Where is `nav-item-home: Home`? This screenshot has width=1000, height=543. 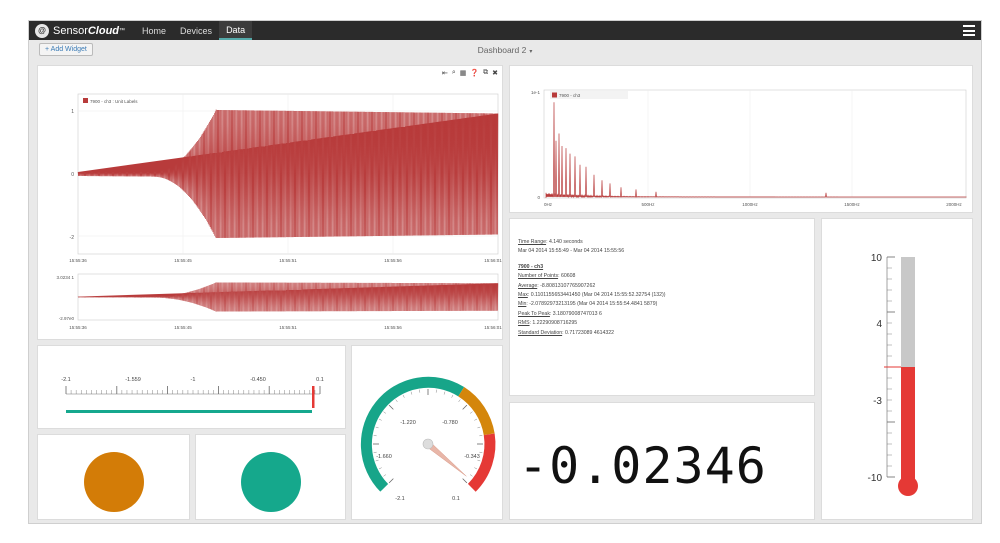
nav-item-home: Home is located at coordinates (154, 30).